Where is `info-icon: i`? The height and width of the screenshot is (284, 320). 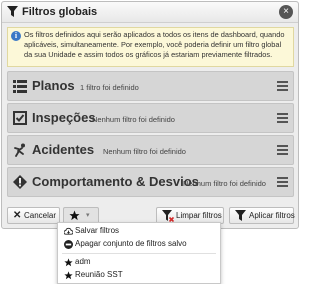 info-icon: i is located at coordinates (16, 36).